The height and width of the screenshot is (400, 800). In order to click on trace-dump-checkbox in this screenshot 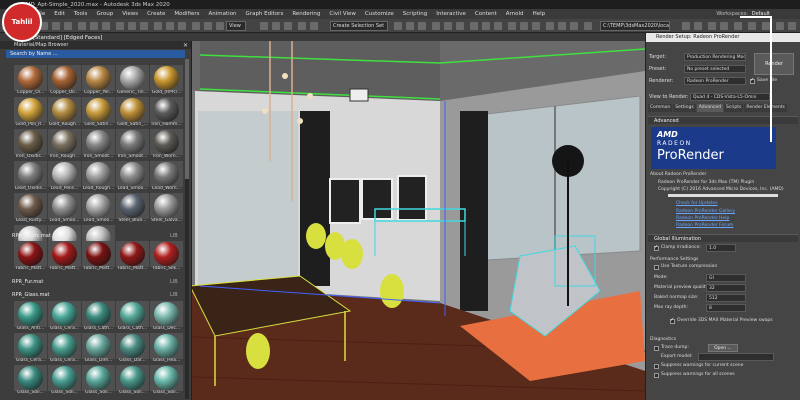, I will do `click(656, 348)`.